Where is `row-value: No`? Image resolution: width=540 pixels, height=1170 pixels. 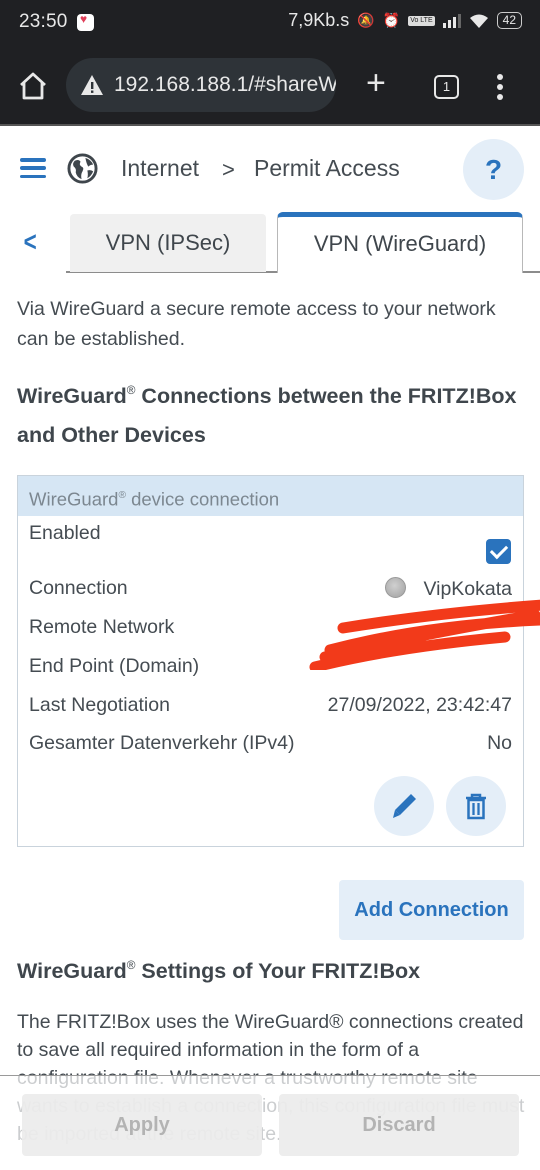
row-value: No is located at coordinates (499, 743).